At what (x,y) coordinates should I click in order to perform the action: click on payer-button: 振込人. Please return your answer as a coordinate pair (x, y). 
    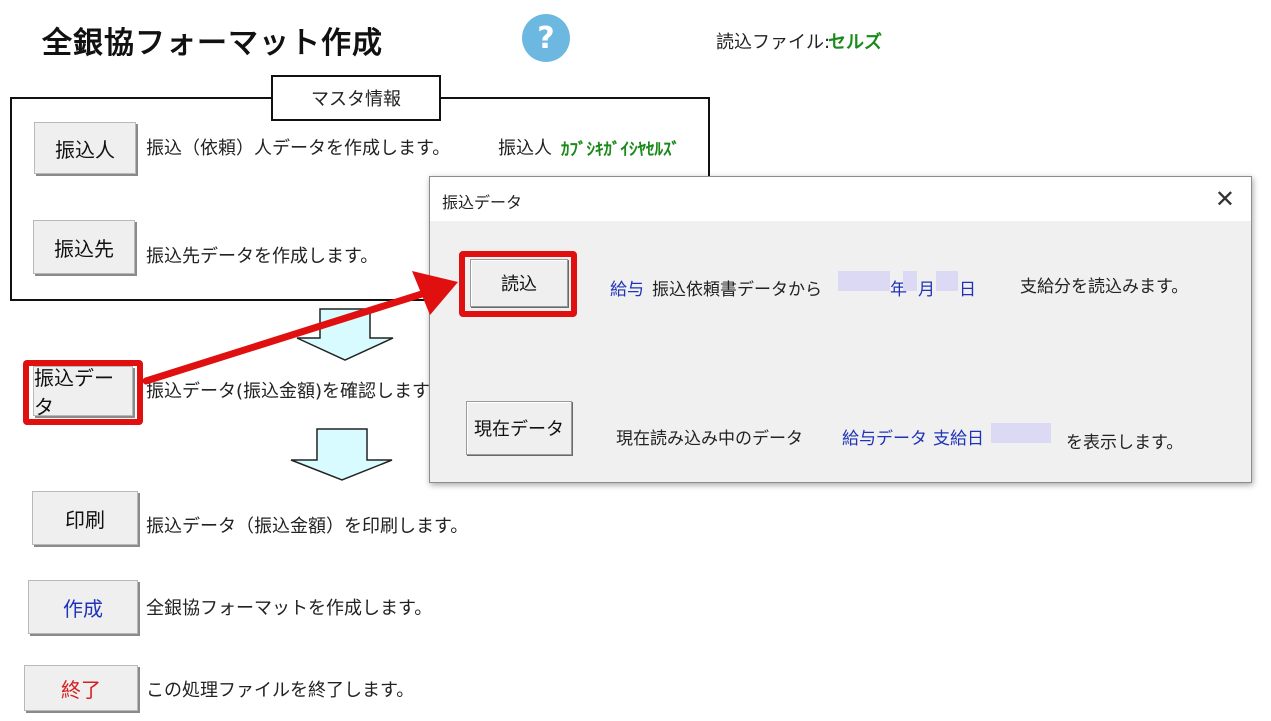
    Looking at the image, I should click on (85, 148).